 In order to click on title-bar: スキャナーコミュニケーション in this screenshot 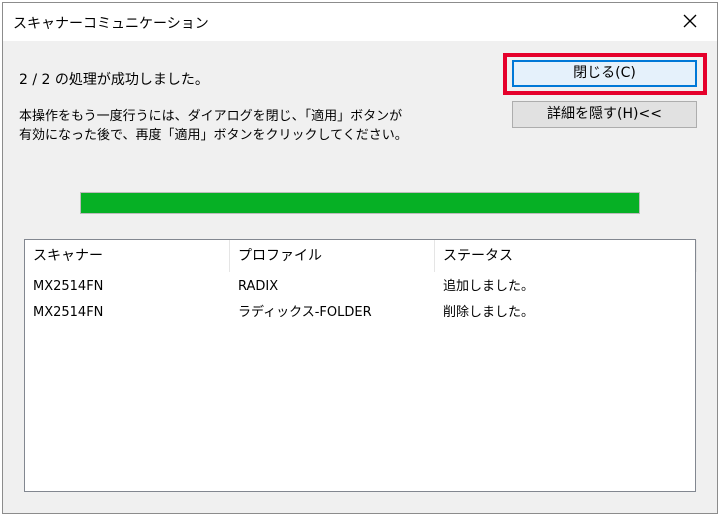, I will do `click(360, 22)`.